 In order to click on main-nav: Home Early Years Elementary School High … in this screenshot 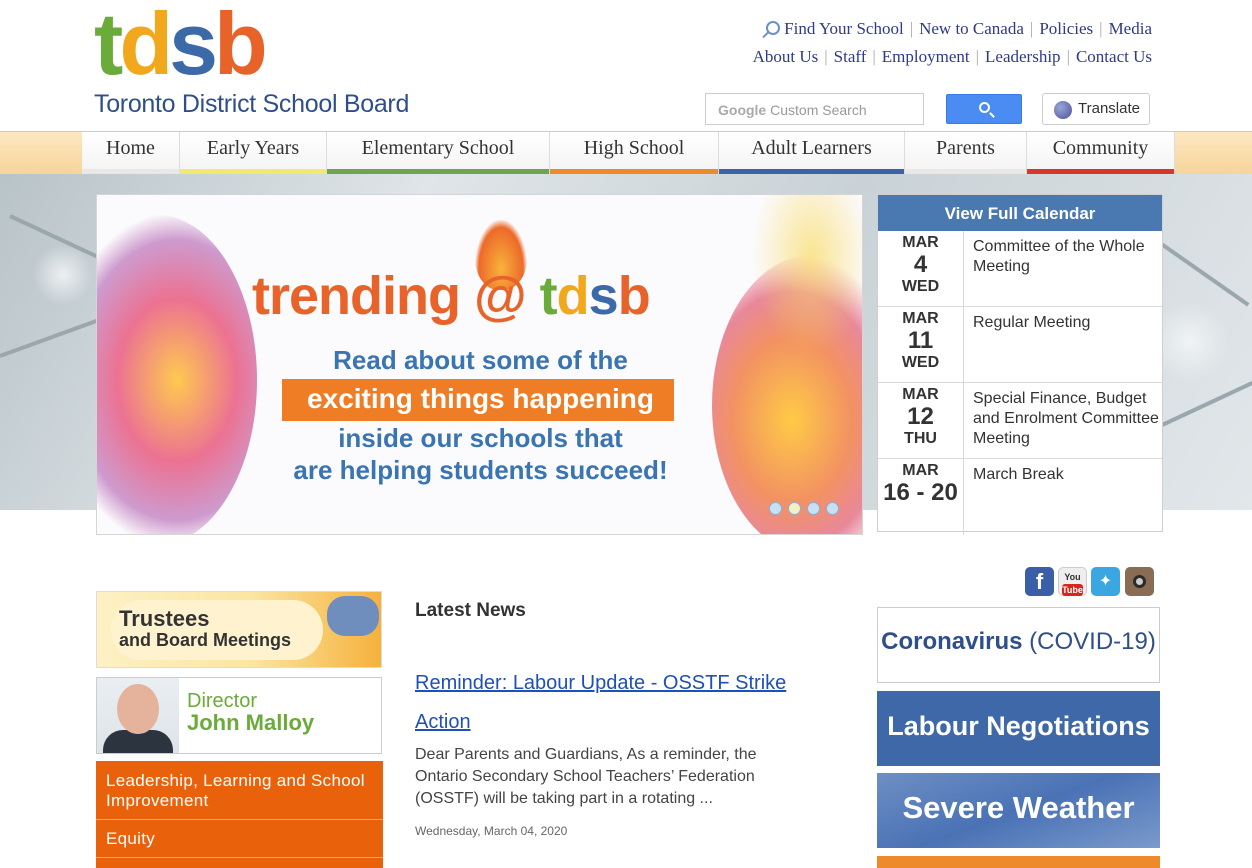, I will do `click(628, 153)`.